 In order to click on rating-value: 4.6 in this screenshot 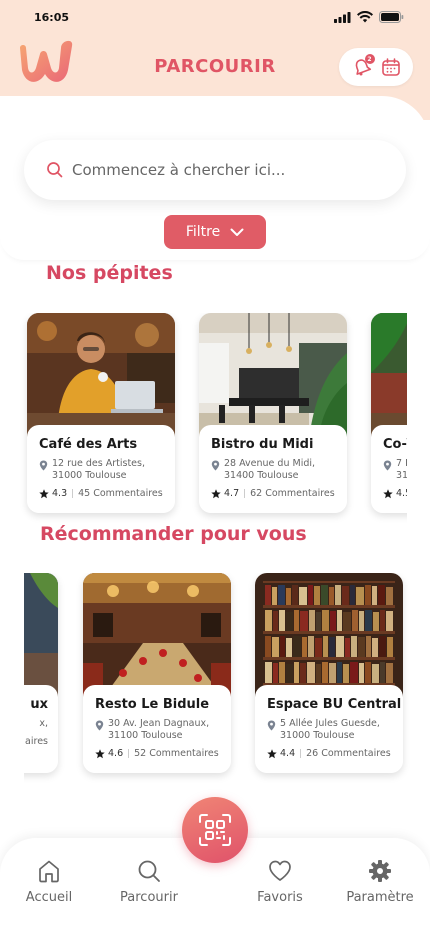, I will do `click(116, 753)`.